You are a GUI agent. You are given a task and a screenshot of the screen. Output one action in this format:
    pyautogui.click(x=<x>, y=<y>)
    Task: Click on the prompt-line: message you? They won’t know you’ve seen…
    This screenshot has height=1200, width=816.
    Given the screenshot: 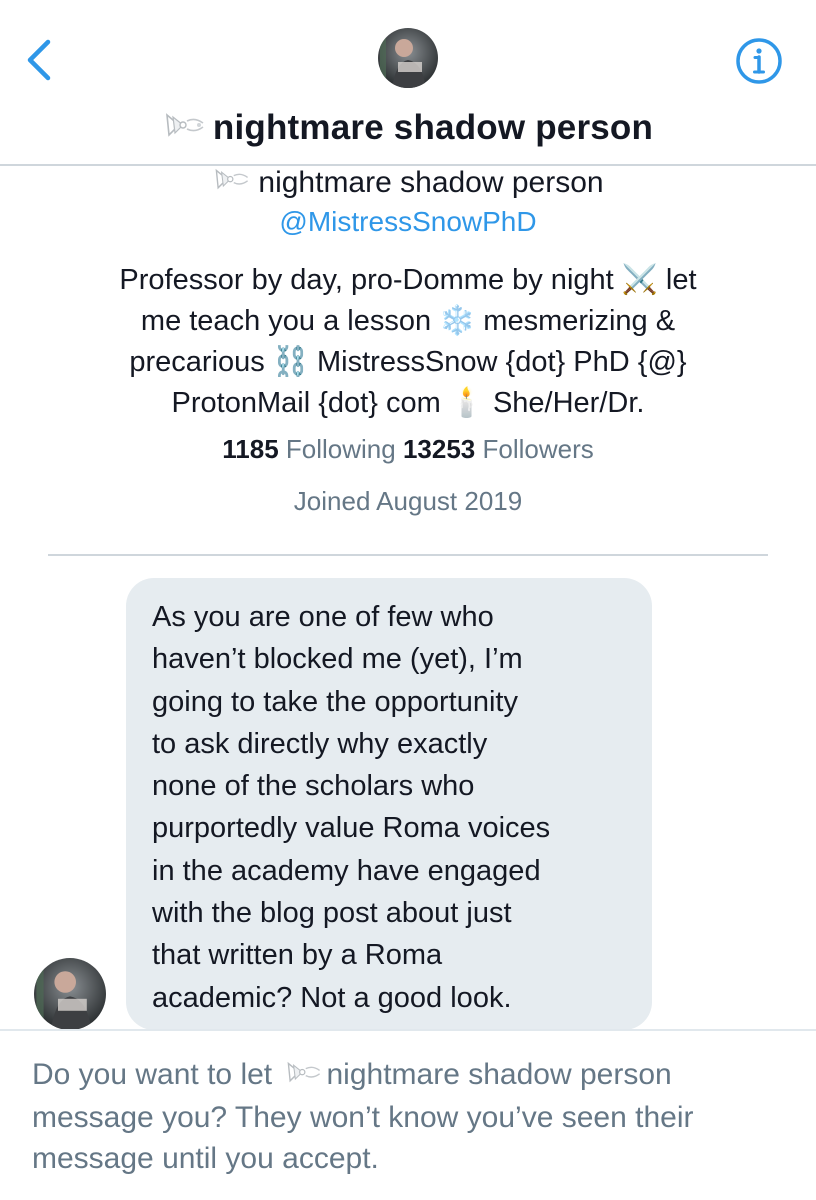 What is the action you would take?
    pyautogui.click(x=363, y=1117)
    